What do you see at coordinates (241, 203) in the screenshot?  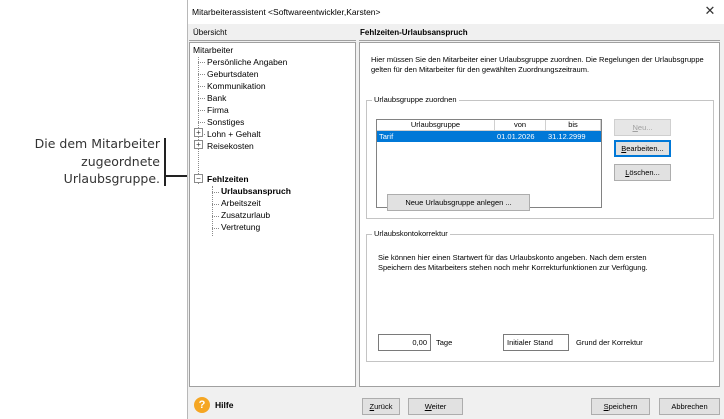 I see `sidebar-item-arbeitszeit: Arbeitszeit` at bounding box center [241, 203].